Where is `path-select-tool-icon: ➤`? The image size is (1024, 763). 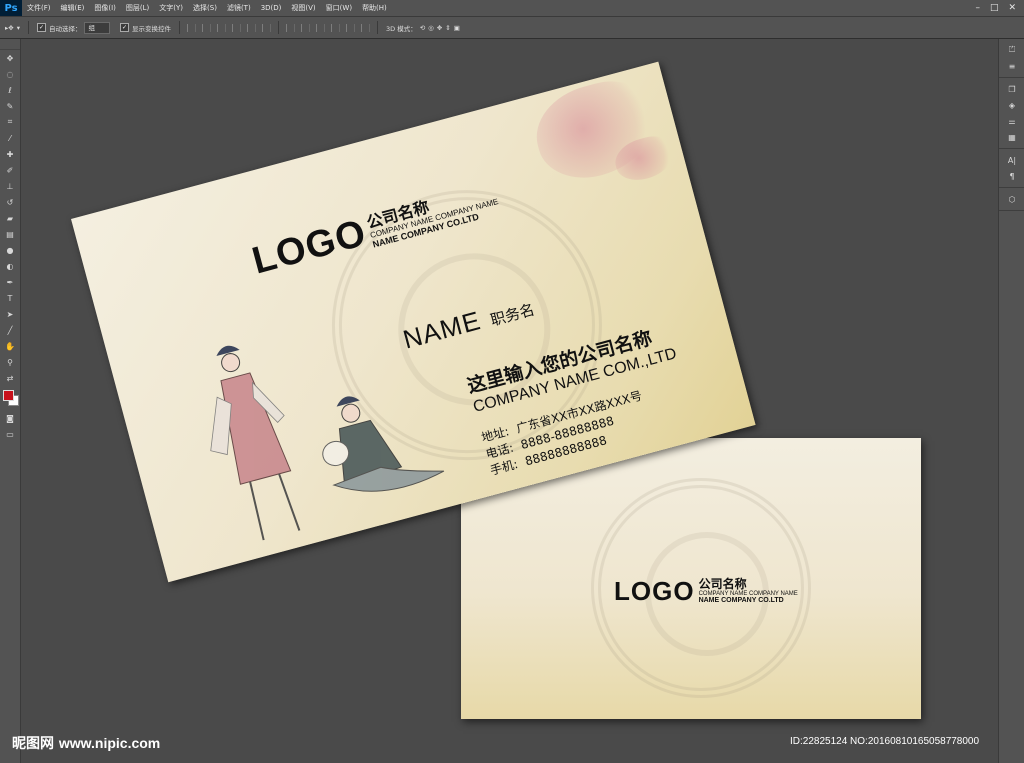
path-select-tool-icon: ➤ is located at coordinates (10, 314).